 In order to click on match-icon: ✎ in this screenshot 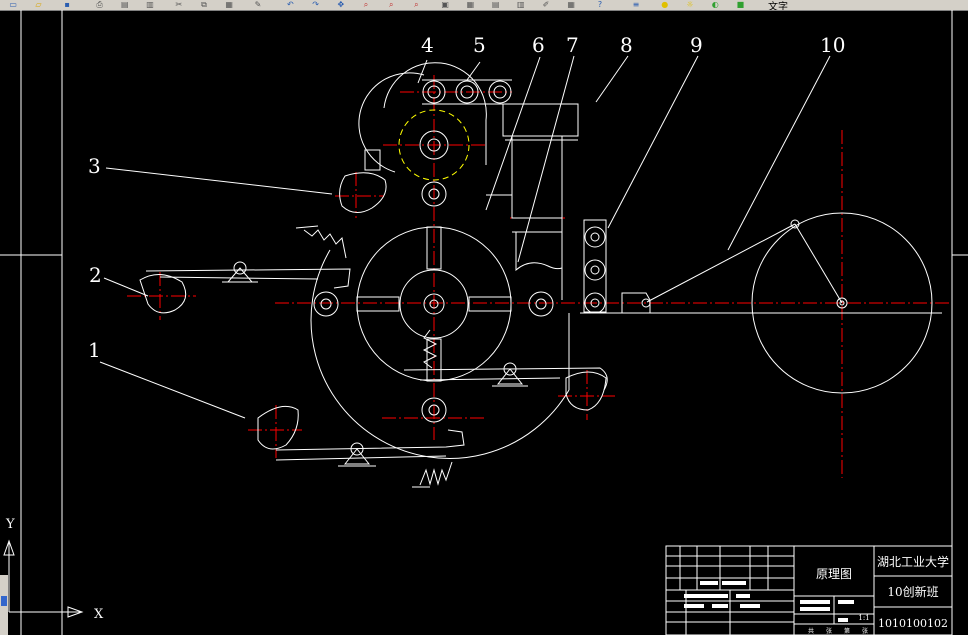, I will do `click(258, 5)`.